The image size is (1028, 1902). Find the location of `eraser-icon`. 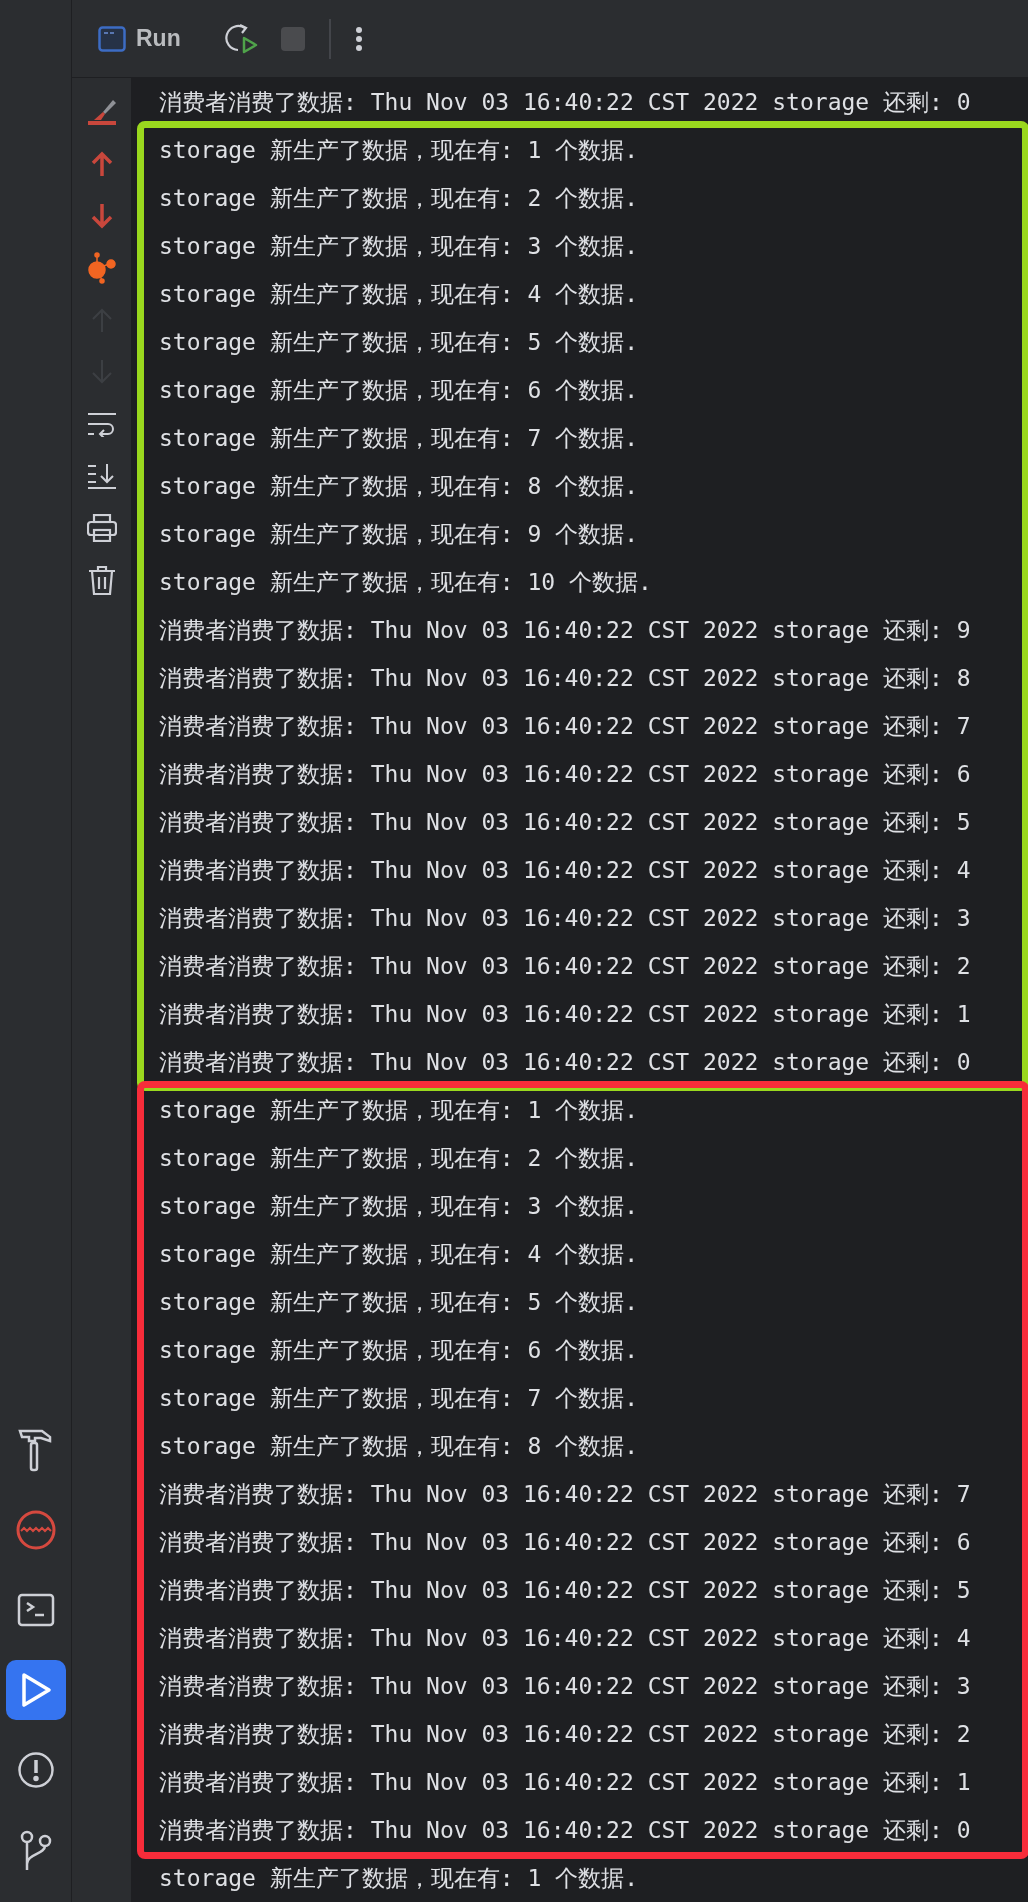

eraser-icon is located at coordinates (101, 112).